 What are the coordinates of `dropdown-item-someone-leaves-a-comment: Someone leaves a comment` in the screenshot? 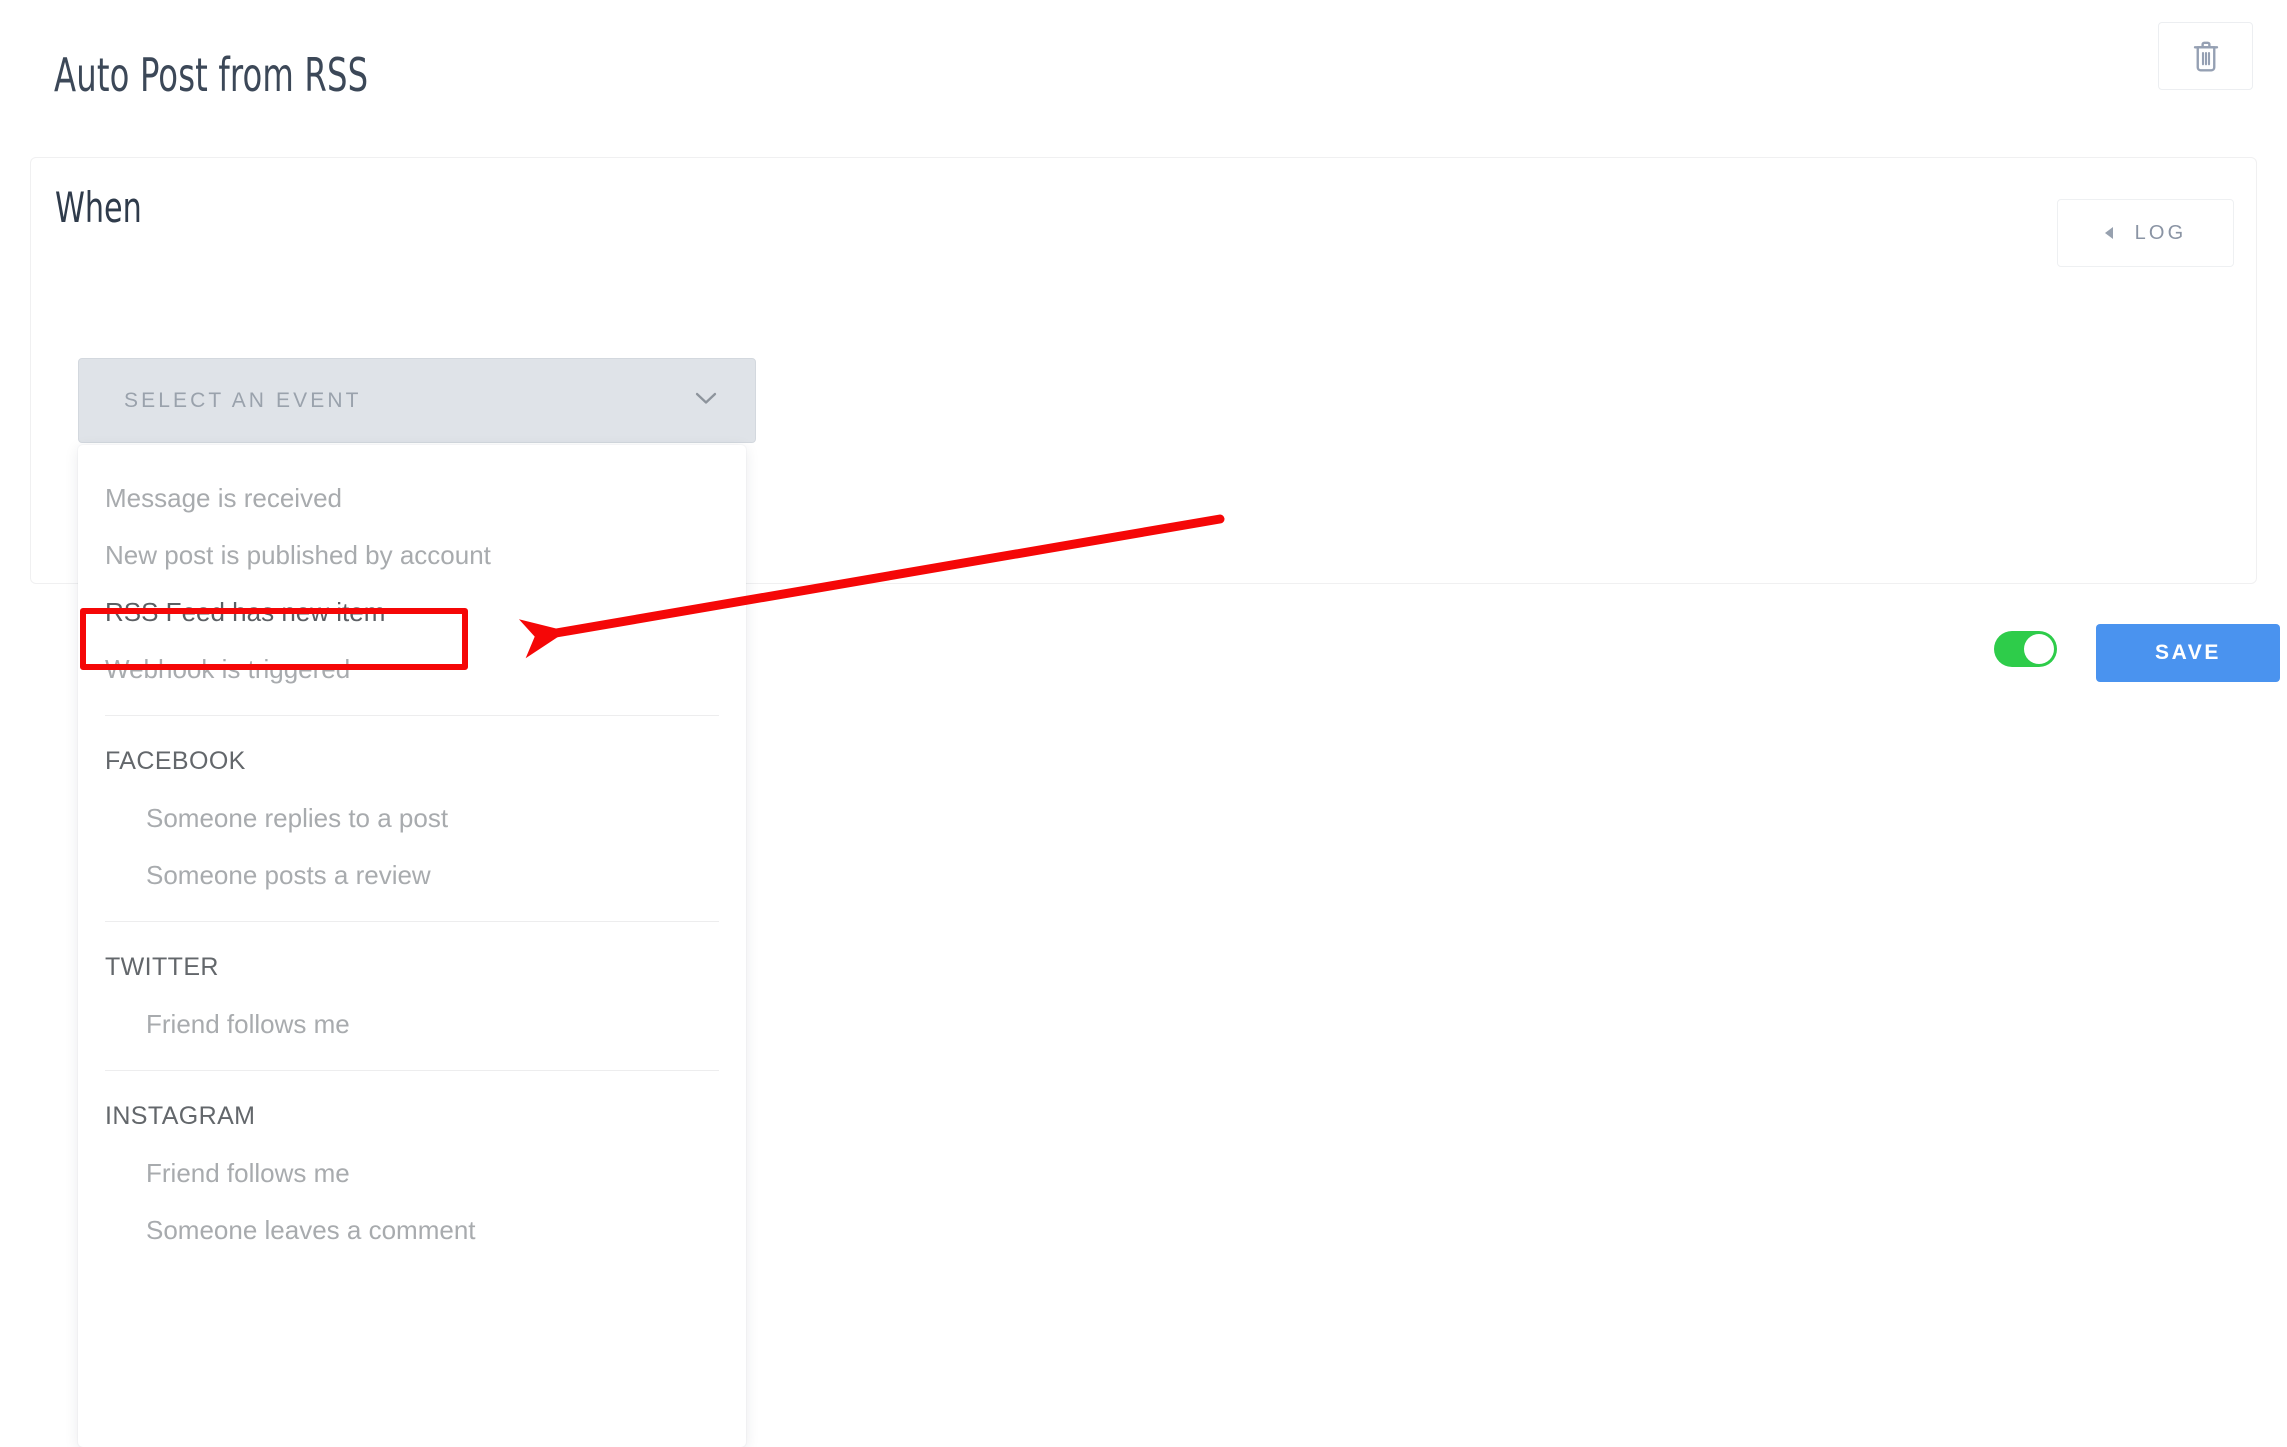 It's located at (412, 1230).